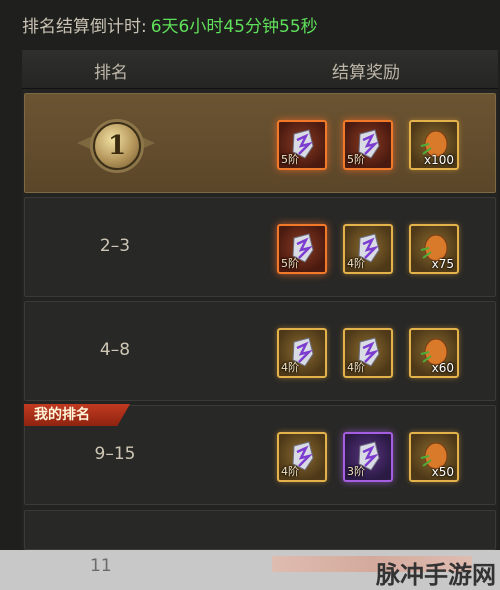 The width and height of the screenshot is (500, 590). What do you see at coordinates (260, 69) in the screenshot?
I see `table-header: 排名 结算奖励` at bounding box center [260, 69].